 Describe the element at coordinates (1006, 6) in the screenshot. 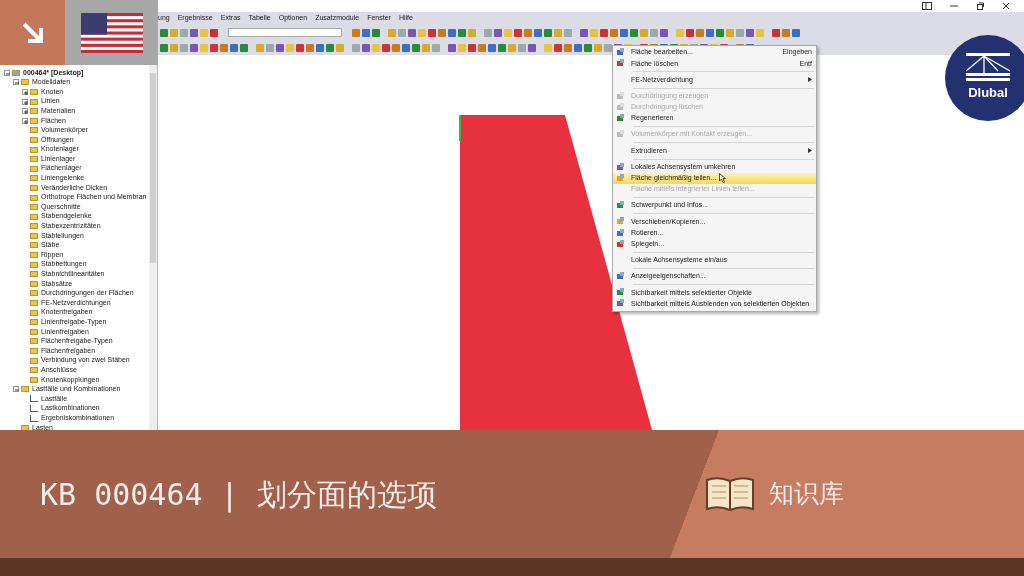

I see `close-icon` at that location.